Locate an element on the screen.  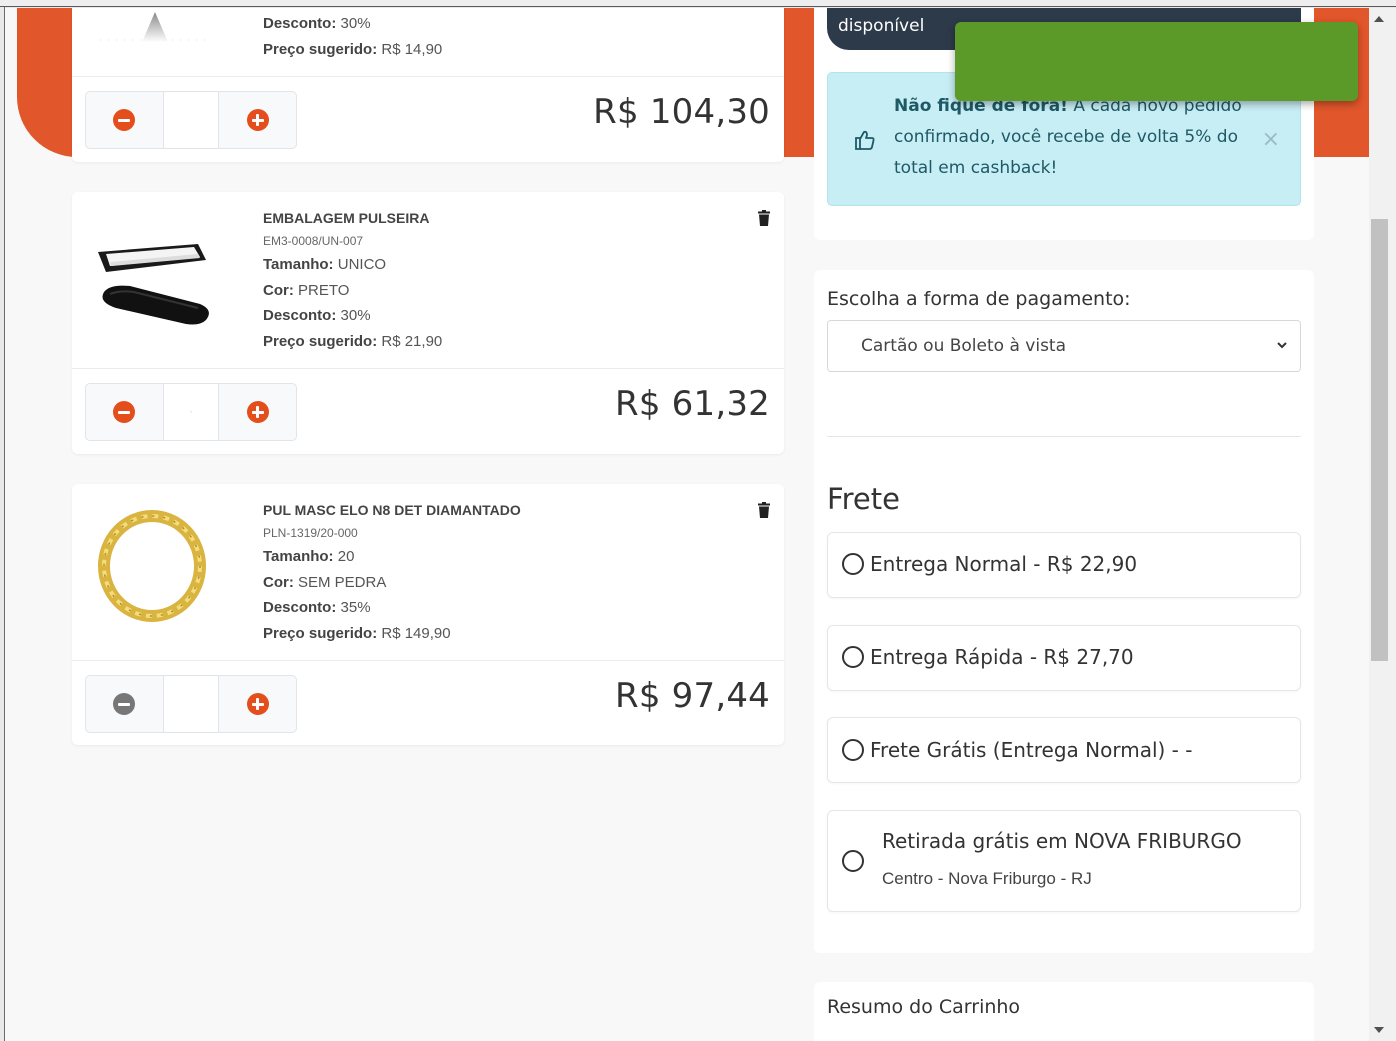
quantity-input: · is located at coordinates (191, 412).